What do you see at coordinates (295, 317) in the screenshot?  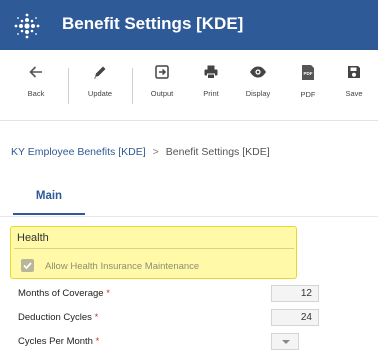 I see `deduction-cycles-input: 24` at bounding box center [295, 317].